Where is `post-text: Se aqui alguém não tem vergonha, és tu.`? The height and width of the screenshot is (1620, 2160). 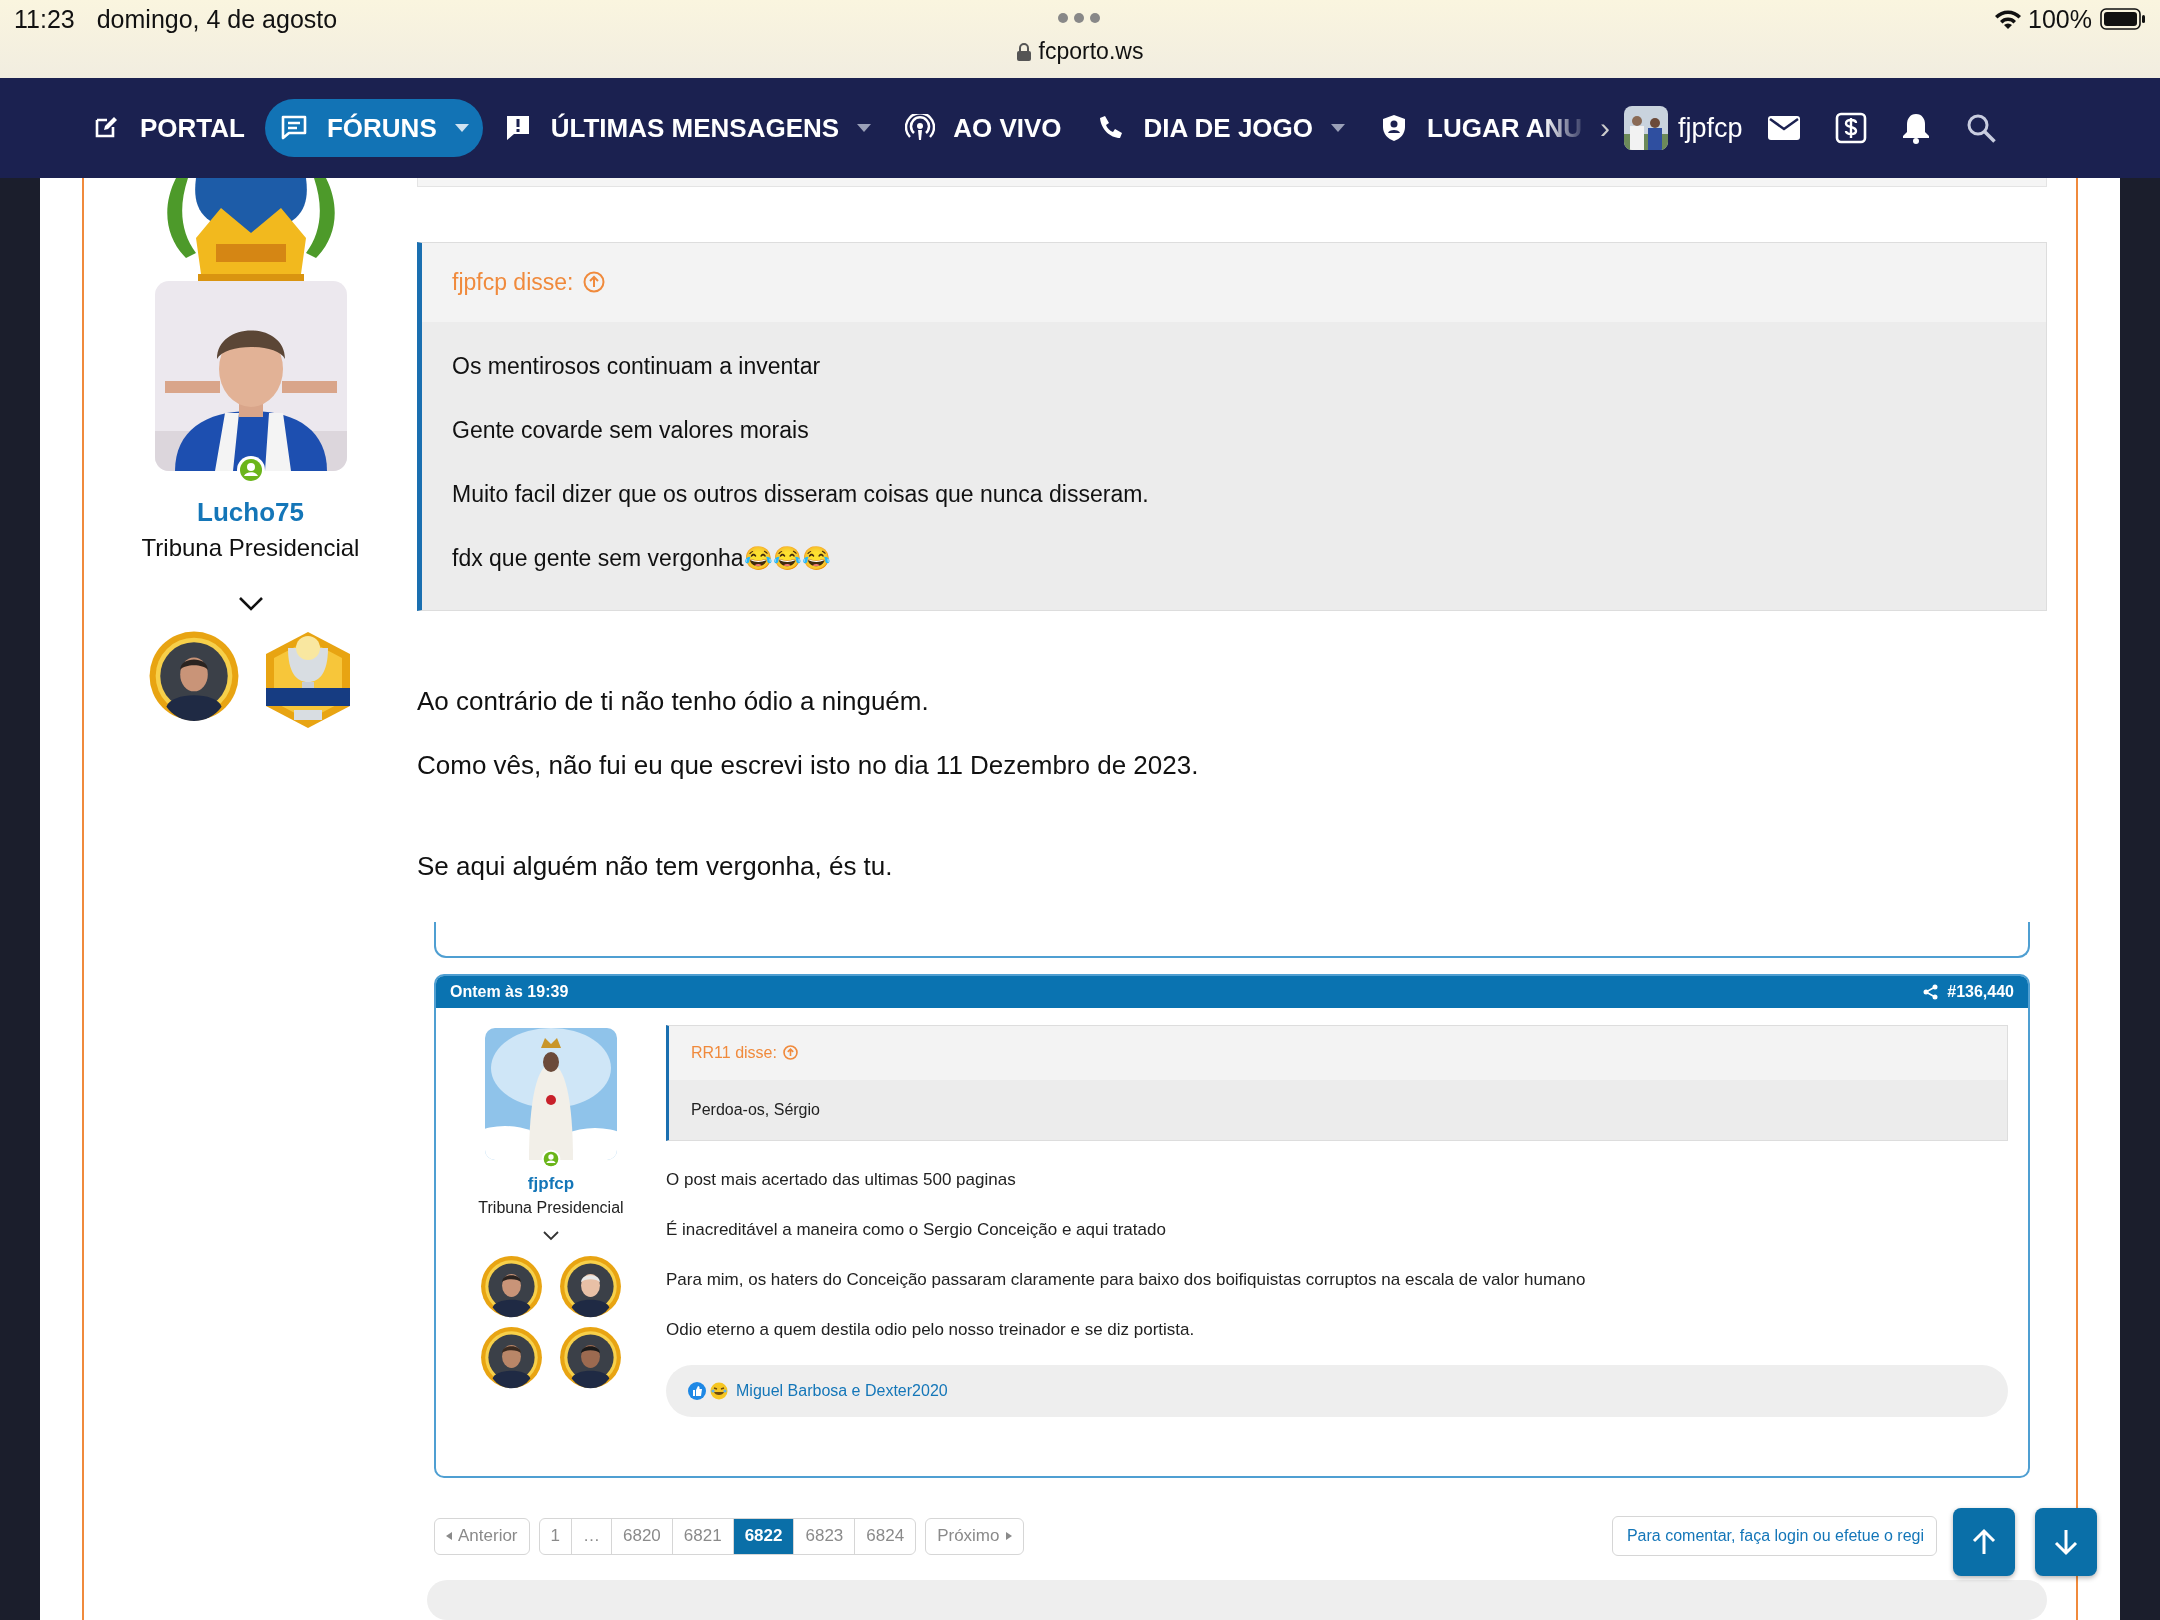
post-text: Se aqui alguém não tem vergonha, és tu. is located at coordinates (655, 866).